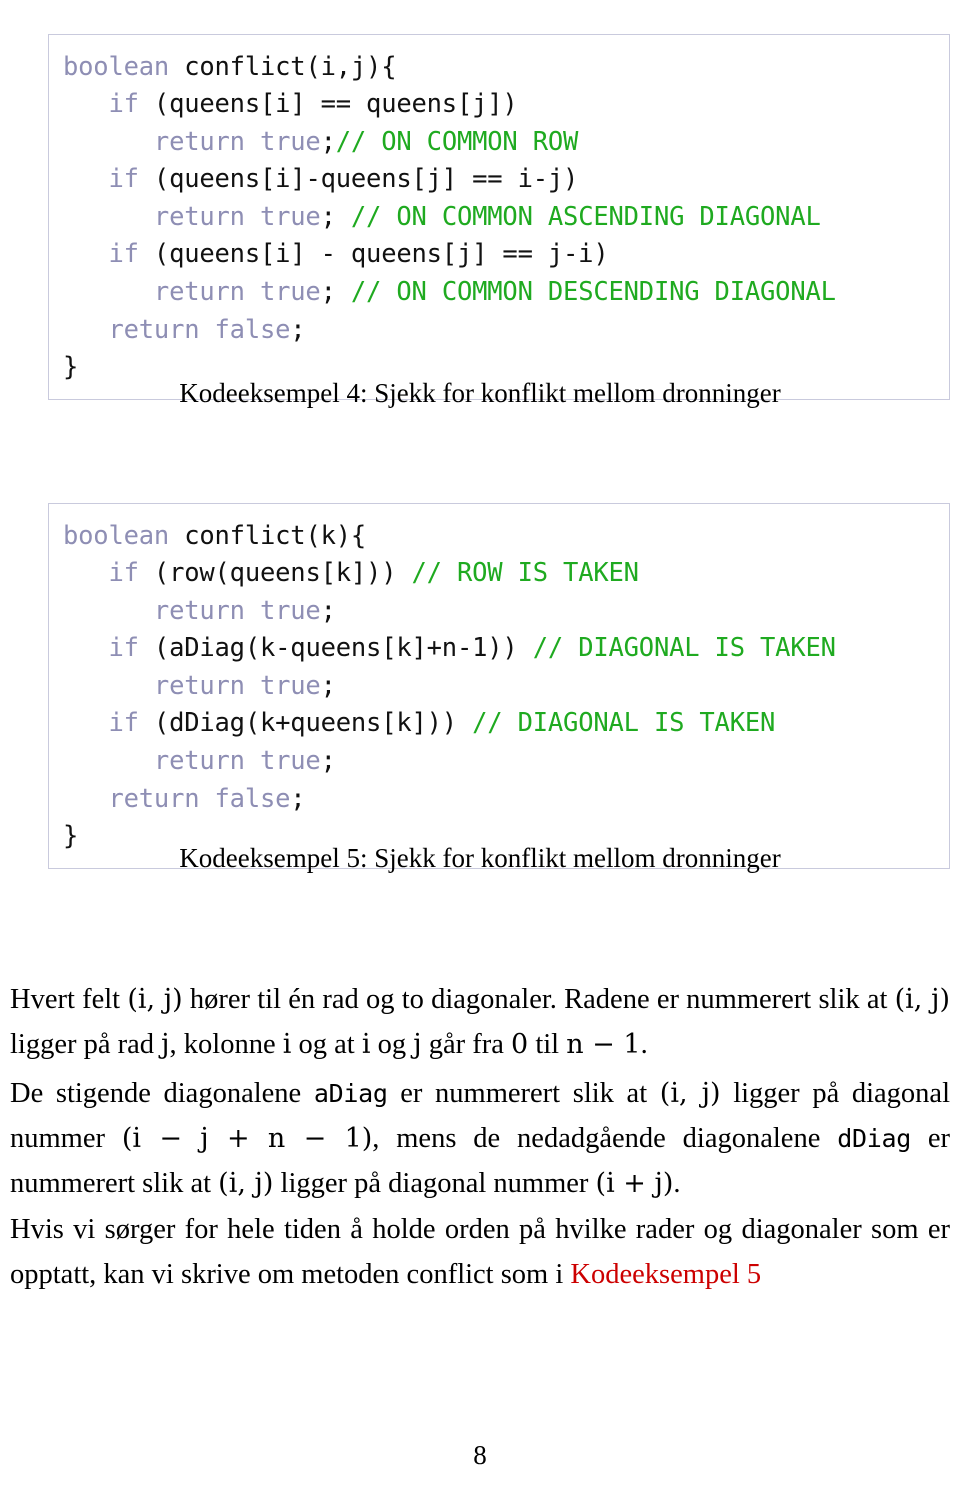 This screenshot has height=1492, width=960. Describe the element at coordinates (268, 535) in the screenshot. I see `code-token-pl: conflict(k){` at that location.